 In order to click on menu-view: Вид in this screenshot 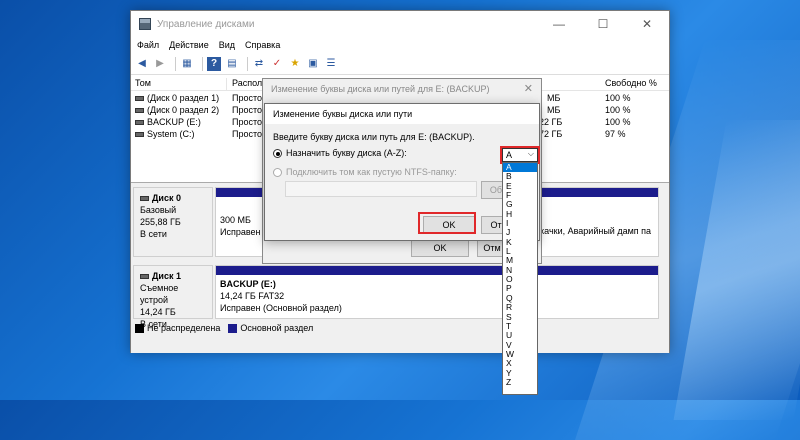, I will do `click(227, 45)`.